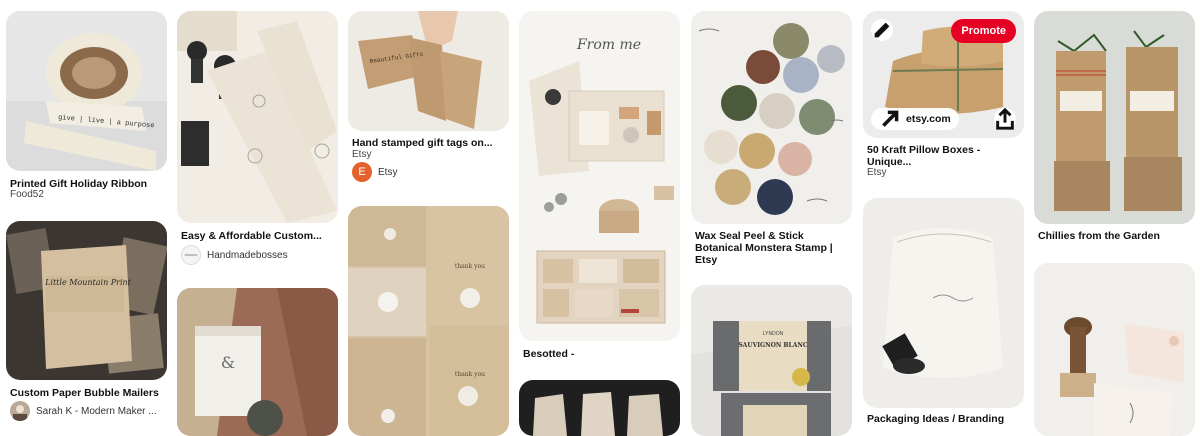 Image resolution: width=1200 pixels, height=436 pixels. Describe the element at coordinates (374, 172) in the screenshot. I see `pin-user: E Etsy` at that location.